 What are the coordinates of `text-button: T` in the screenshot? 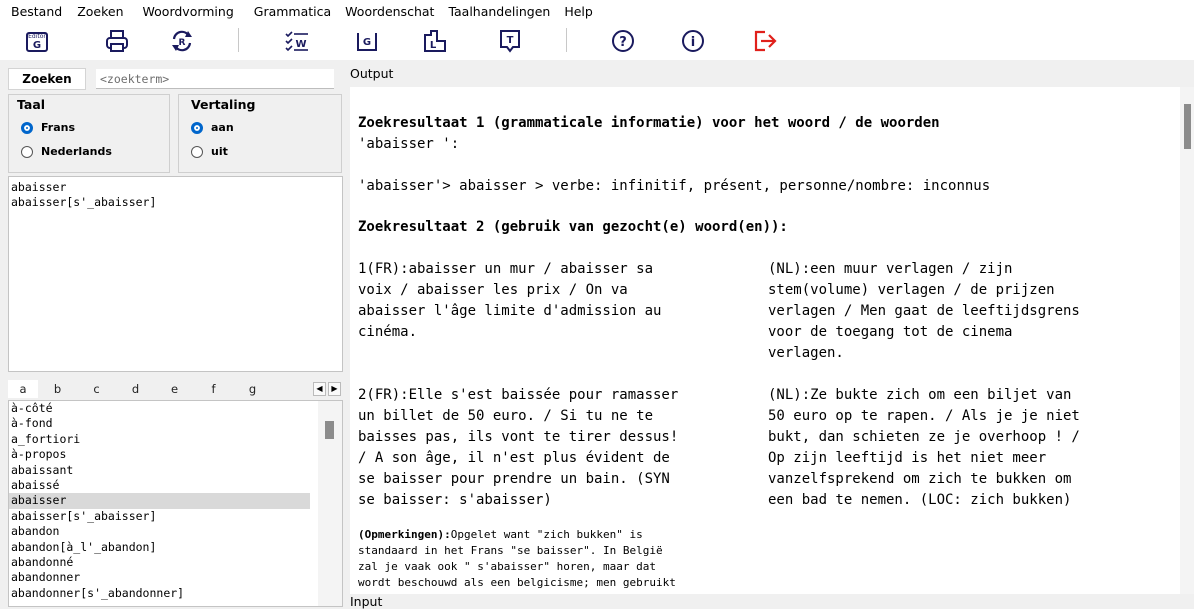 It's located at (510, 41).